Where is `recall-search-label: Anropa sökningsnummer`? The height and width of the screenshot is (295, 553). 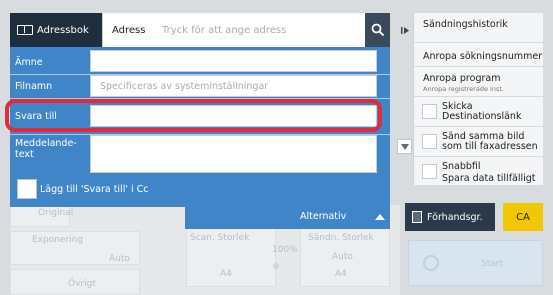 recall-search-label: Anropa sökningsnummer is located at coordinates (483, 56).